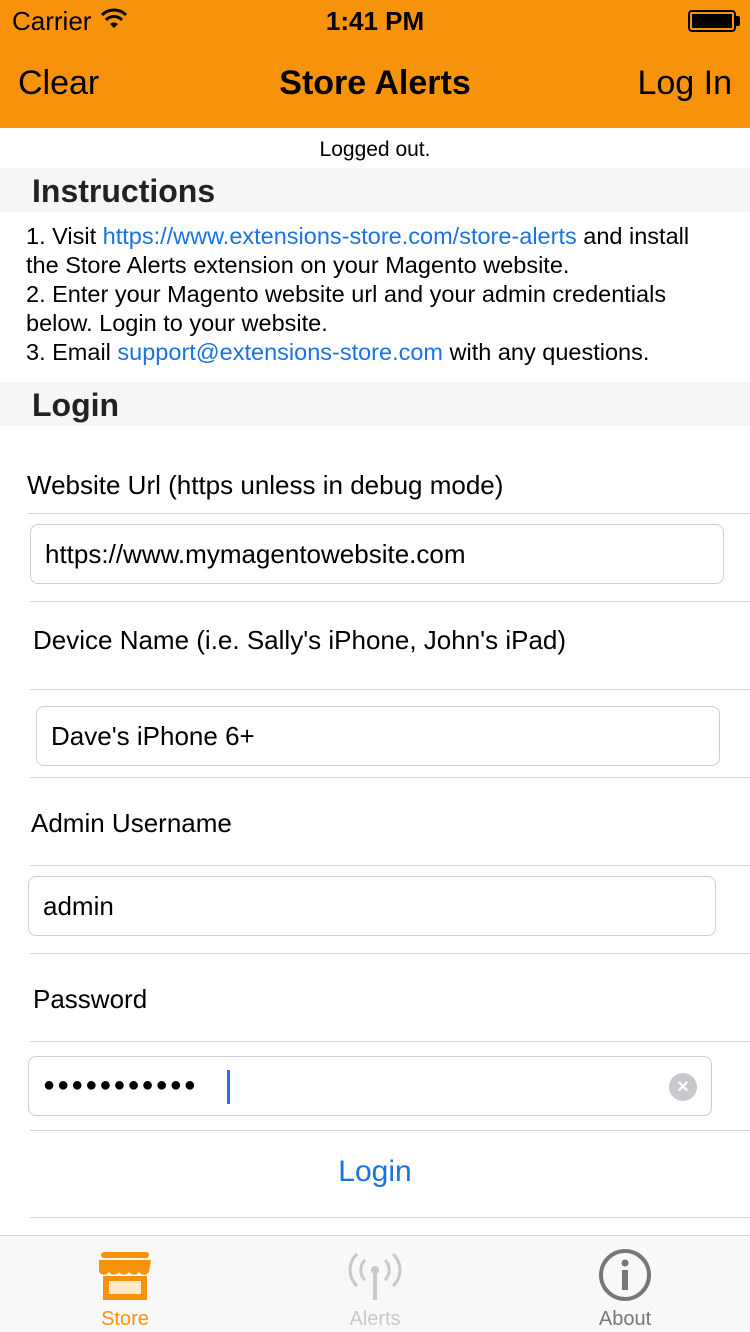 Image resolution: width=750 pixels, height=1332 pixels. I want to click on log-in-button: Log In, so click(684, 83).